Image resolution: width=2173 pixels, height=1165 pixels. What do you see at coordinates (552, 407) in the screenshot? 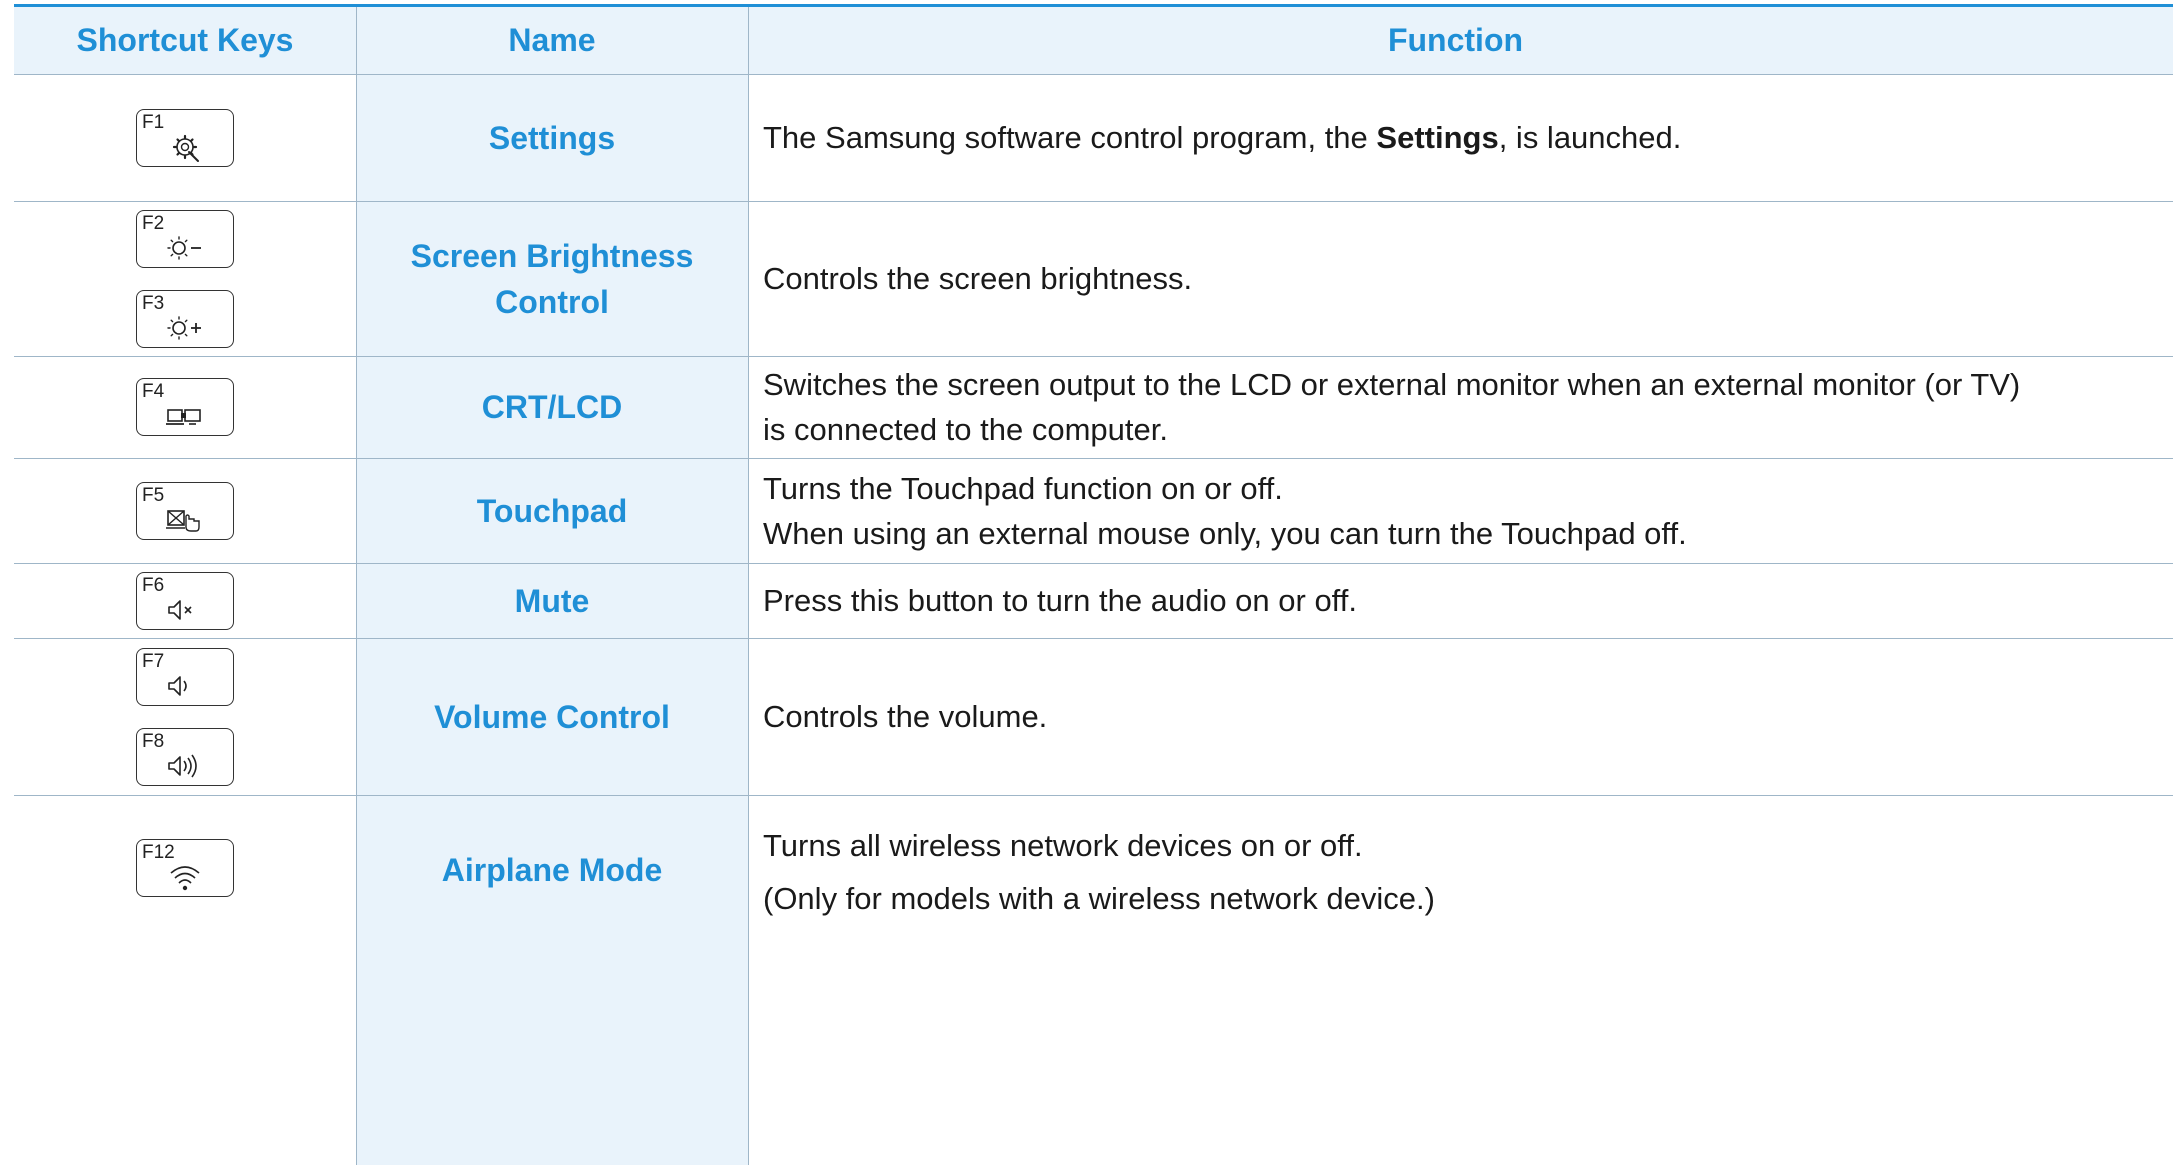
I see `function-name: CRT/LCD` at bounding box center [552, 407].